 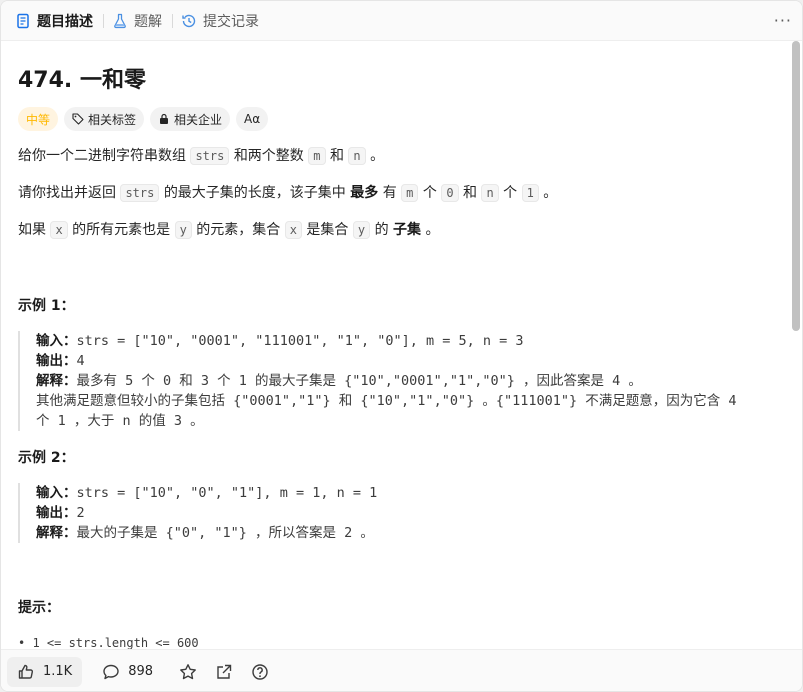 I want to click on related-tags-label: 相关标签, so click(x=112, y=119).